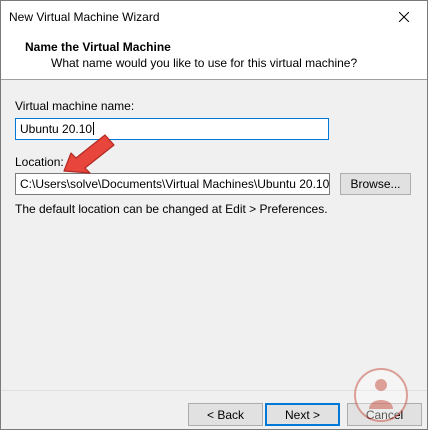 This screenshot has width=428, height=430. What do you see at coordinates (39, 162) in the screenshot?
I see `location-label: Location:` at bounding box center [39, 162].